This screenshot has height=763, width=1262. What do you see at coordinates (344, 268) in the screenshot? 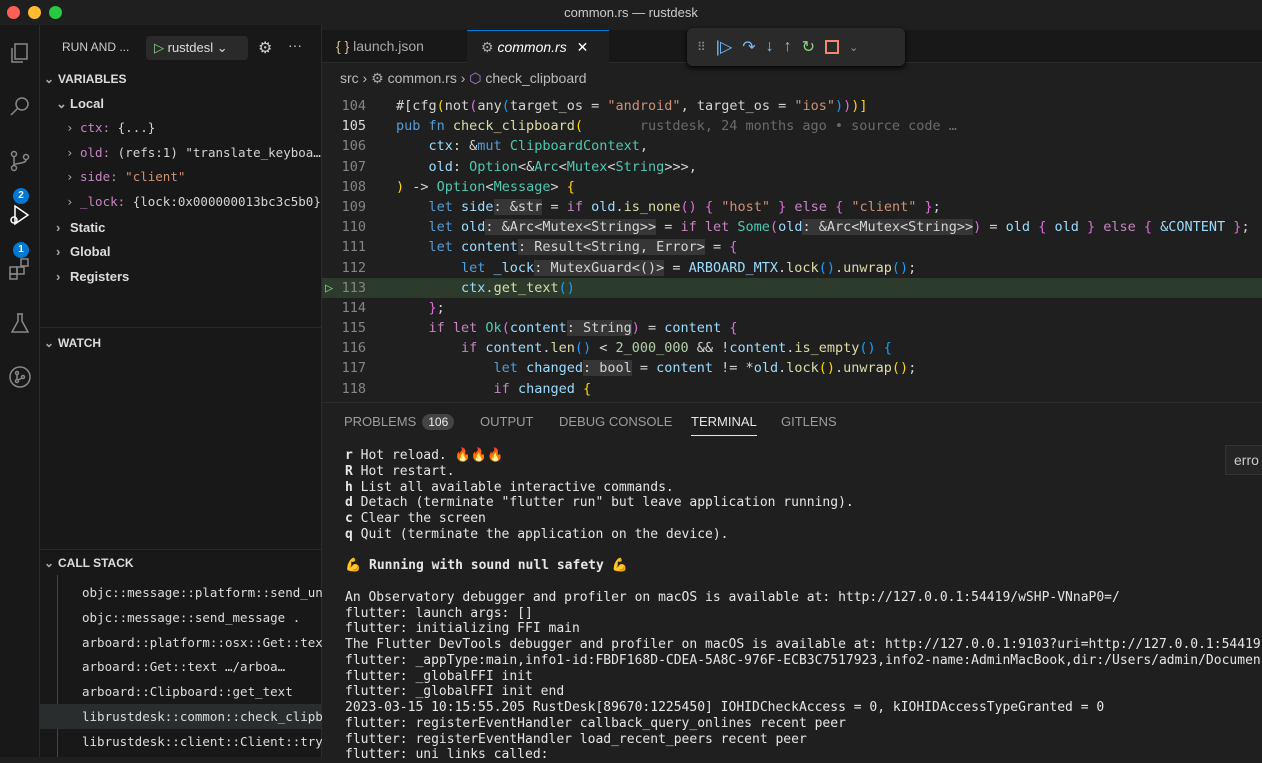
I see `line-number: 112` at bounding box center [344, 268].